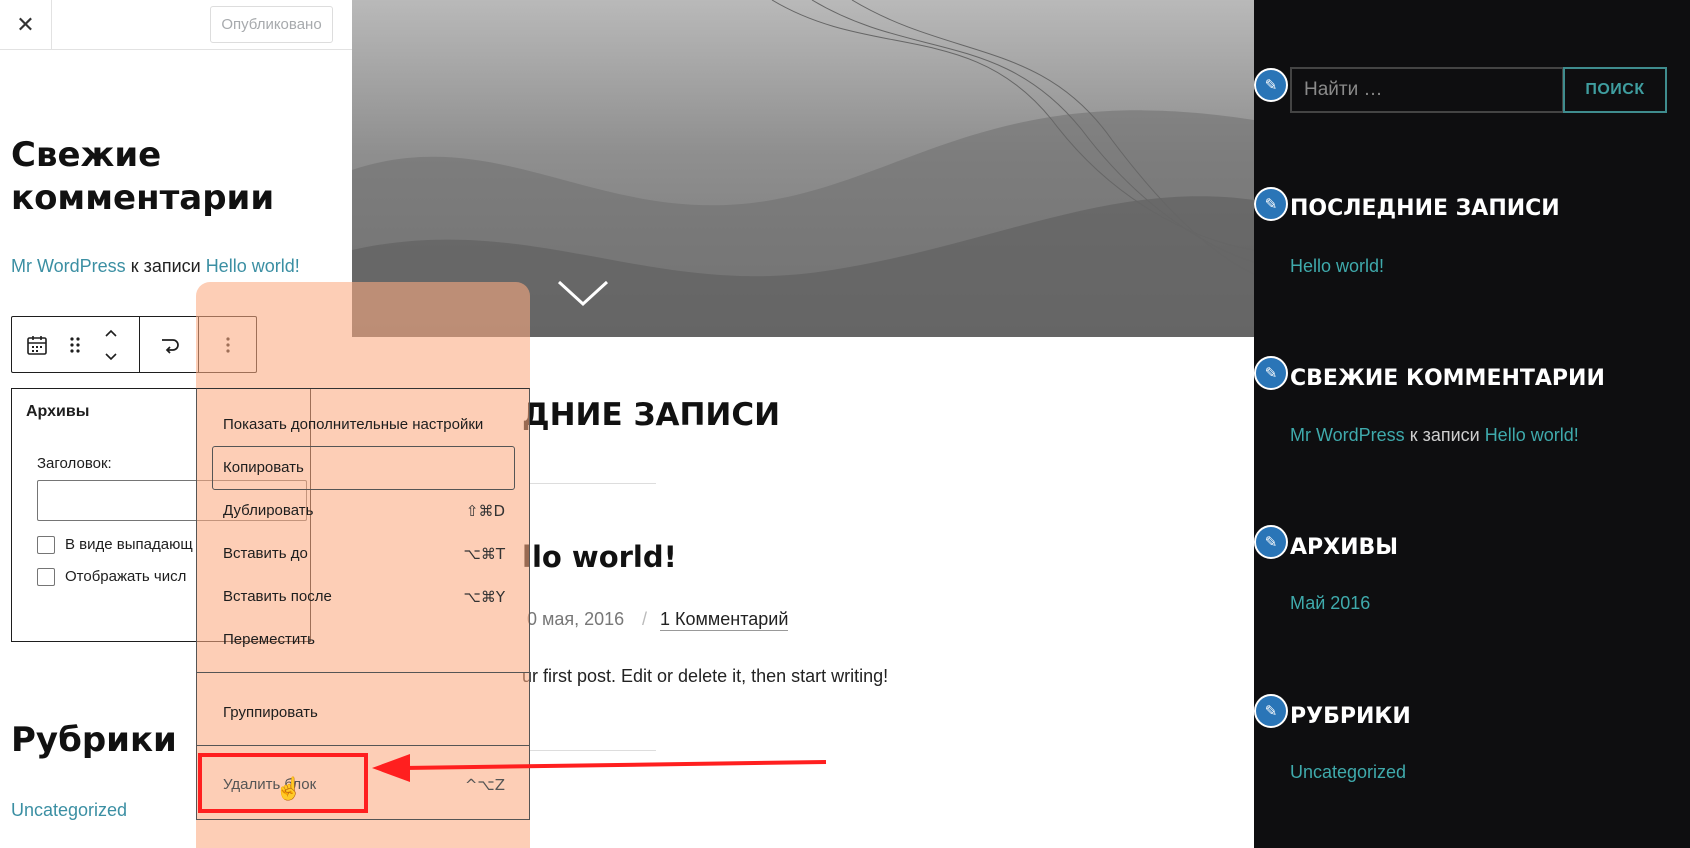 Image resolution: width=1690 pixels, height=848 pixels. Describe the element at coordinates (37, 344) in the screenshot. I see `calendar-icon` at that location.